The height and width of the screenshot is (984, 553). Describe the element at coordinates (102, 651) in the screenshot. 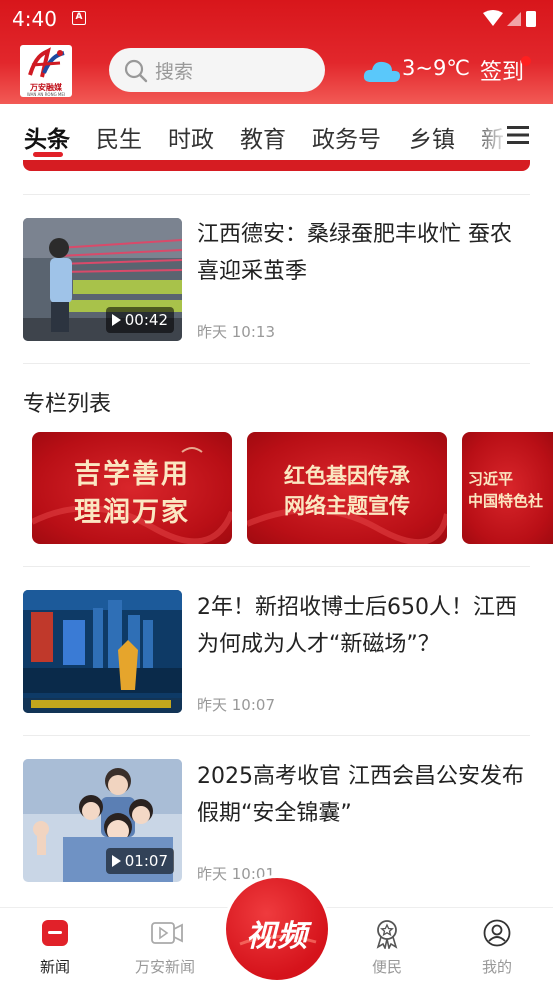

I see `news-thumbnail` at that location.